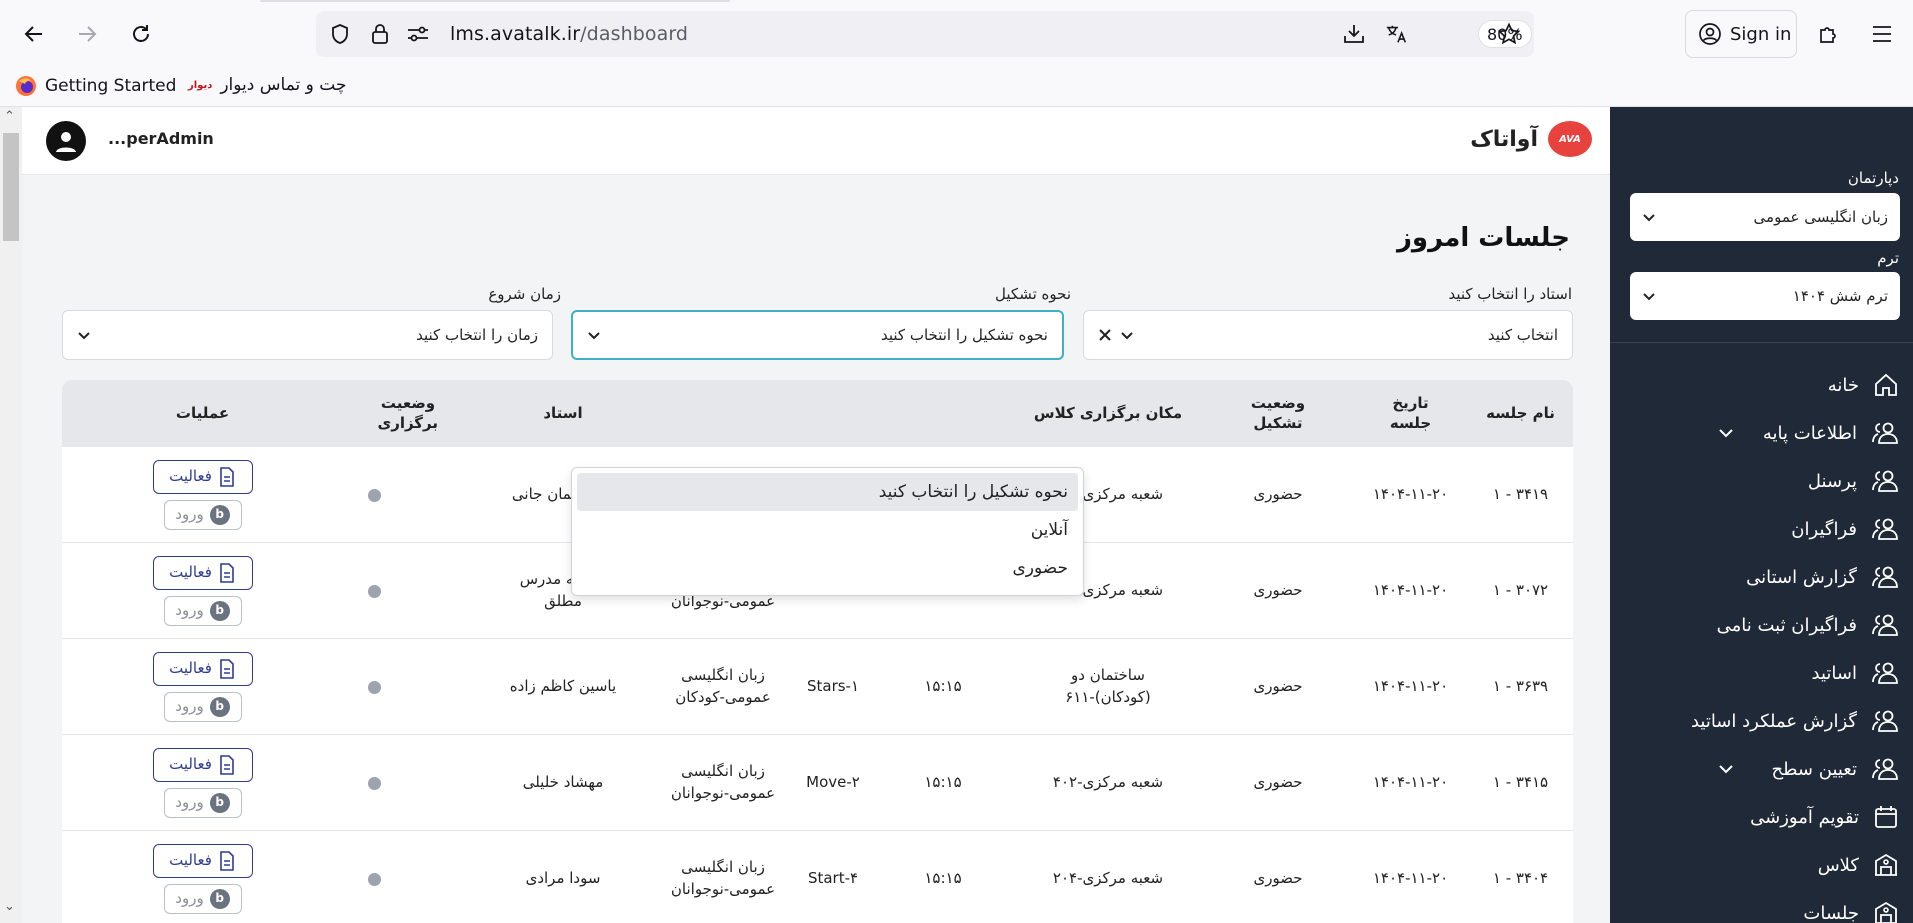 The height and width of the screenshot is (923, 1913). I want to click on document-icon, so click(227, 669).